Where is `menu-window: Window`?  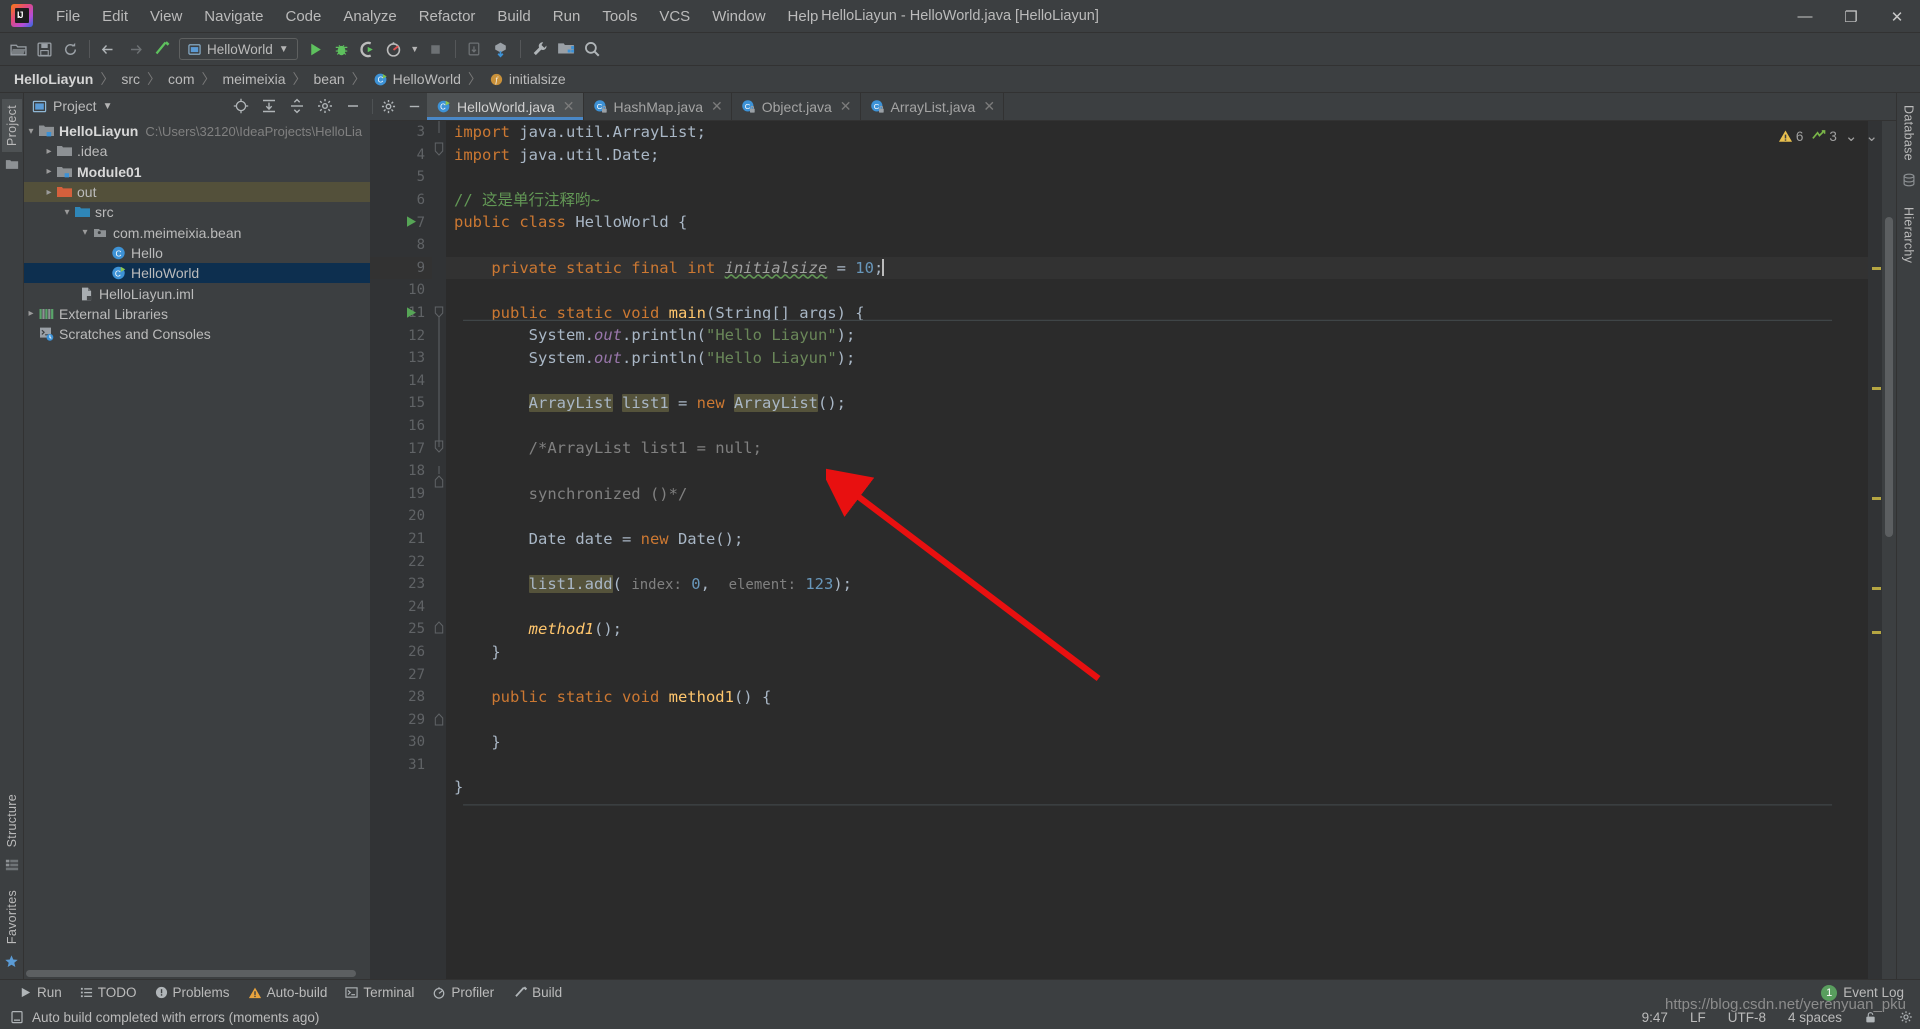 menu-window: Window is located at coordinates (738, 16).